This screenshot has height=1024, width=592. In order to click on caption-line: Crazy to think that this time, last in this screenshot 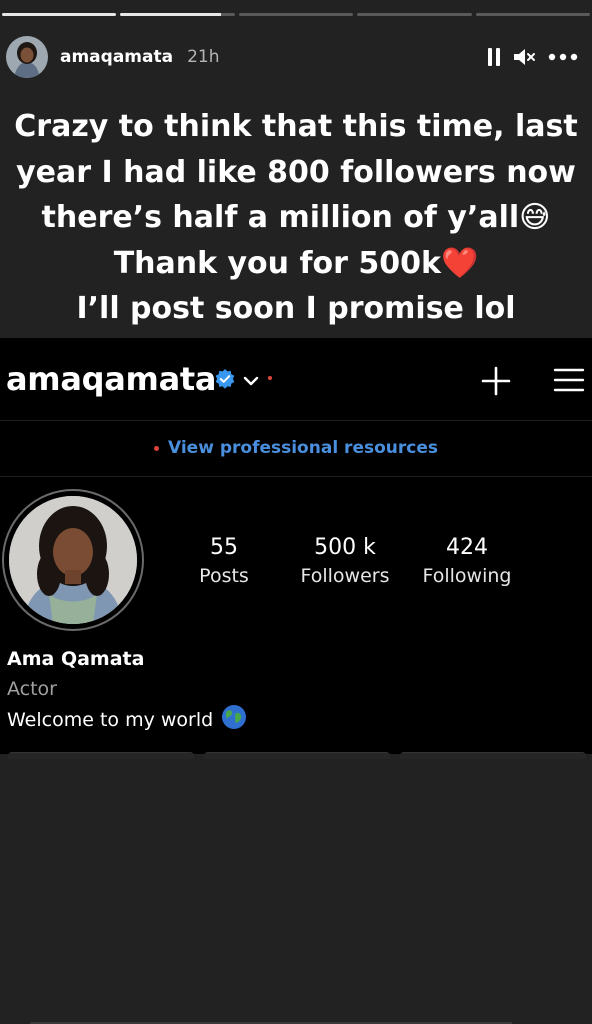, I will do `click(296, 126)`.